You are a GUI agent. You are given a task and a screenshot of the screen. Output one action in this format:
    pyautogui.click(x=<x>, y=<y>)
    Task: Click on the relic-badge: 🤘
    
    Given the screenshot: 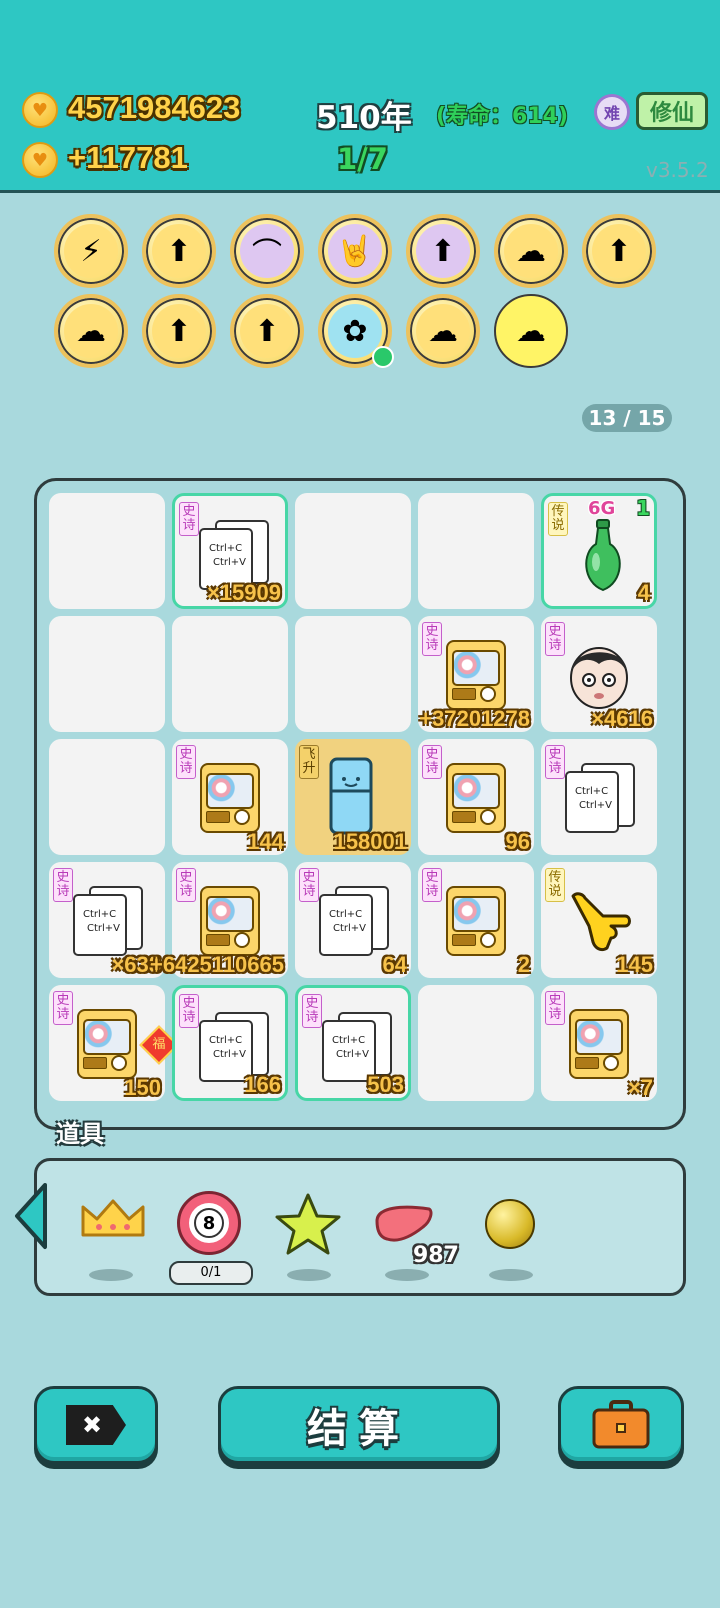 What is the action you would take?
    pyautogui.click(x=355, y=251)
    